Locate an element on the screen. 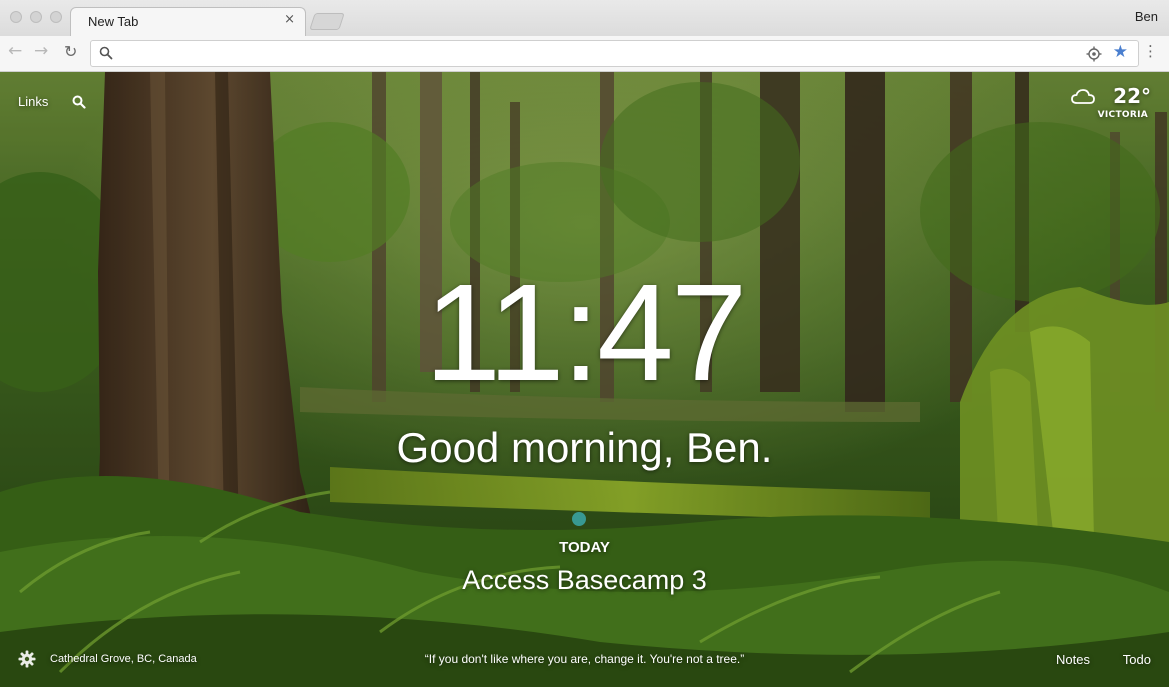  new-tab-button is located at coordinates (327, 21).